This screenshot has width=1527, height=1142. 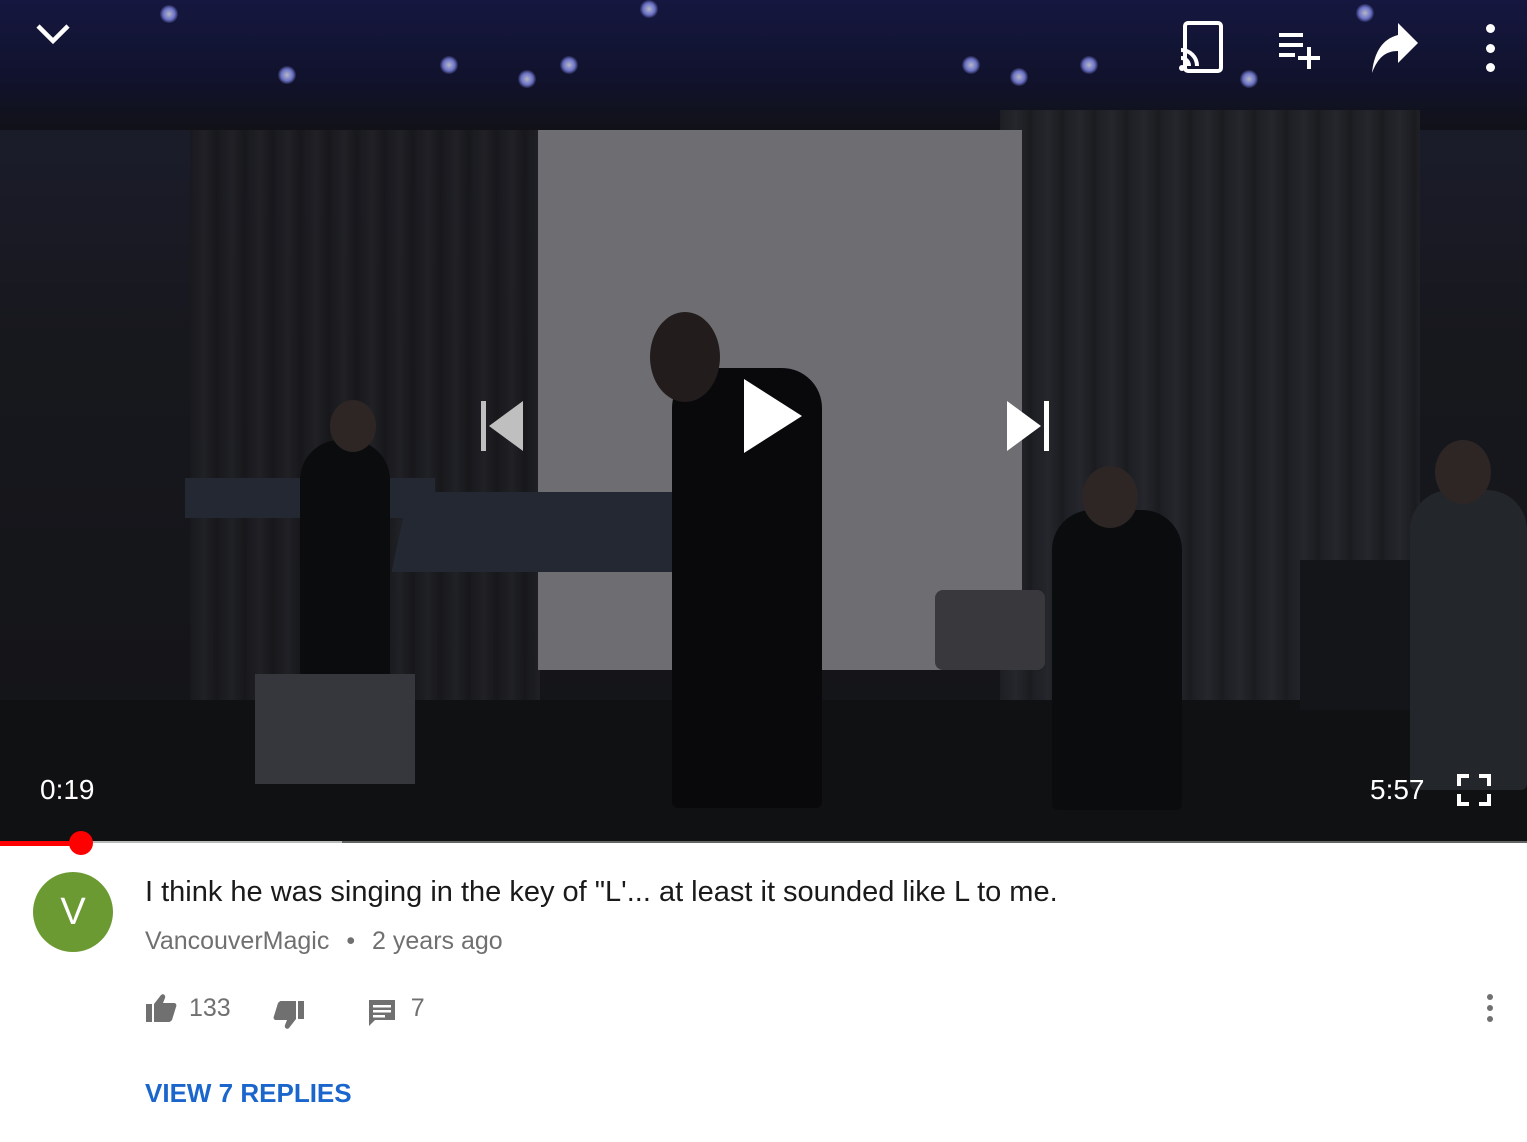 I want to click on avatar-letter: V, so click(x=73, y=911).